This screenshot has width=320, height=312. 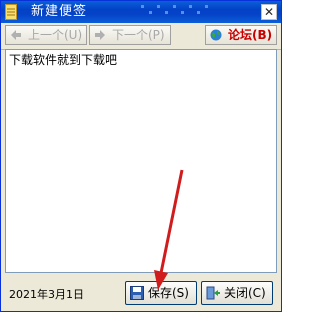 I want to click on forum-label: 论坛(B), so click(x=250, y=35).